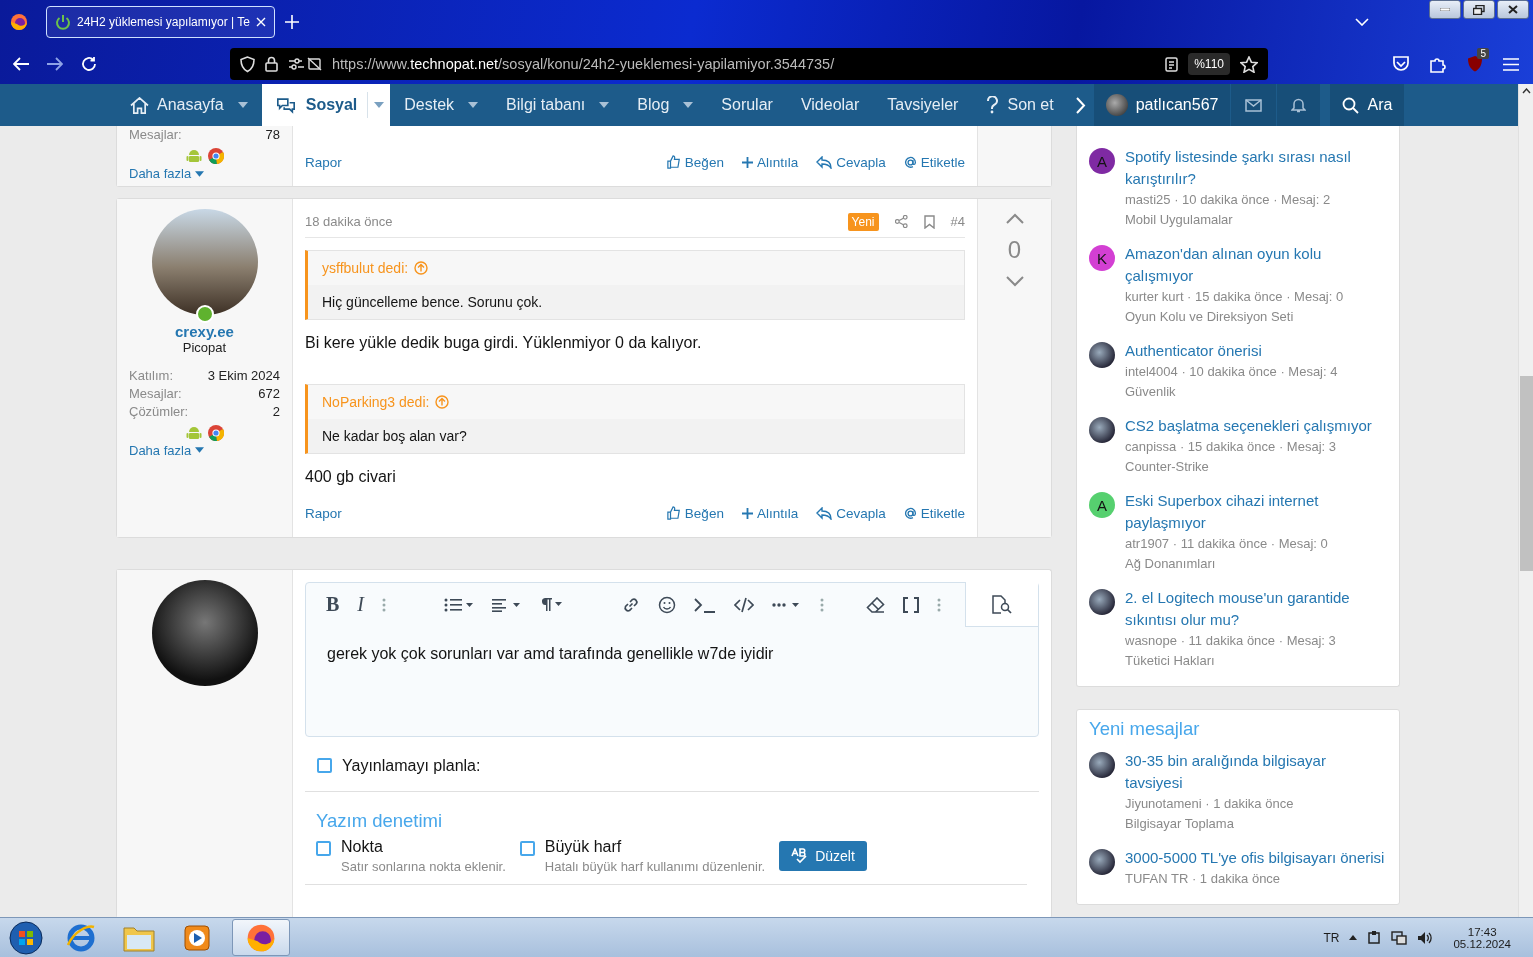 This screenshot has height=957, width=1533. Describe the element at coordinates (19, 22) in the screenshot. I see `firefox-icon` at that location.